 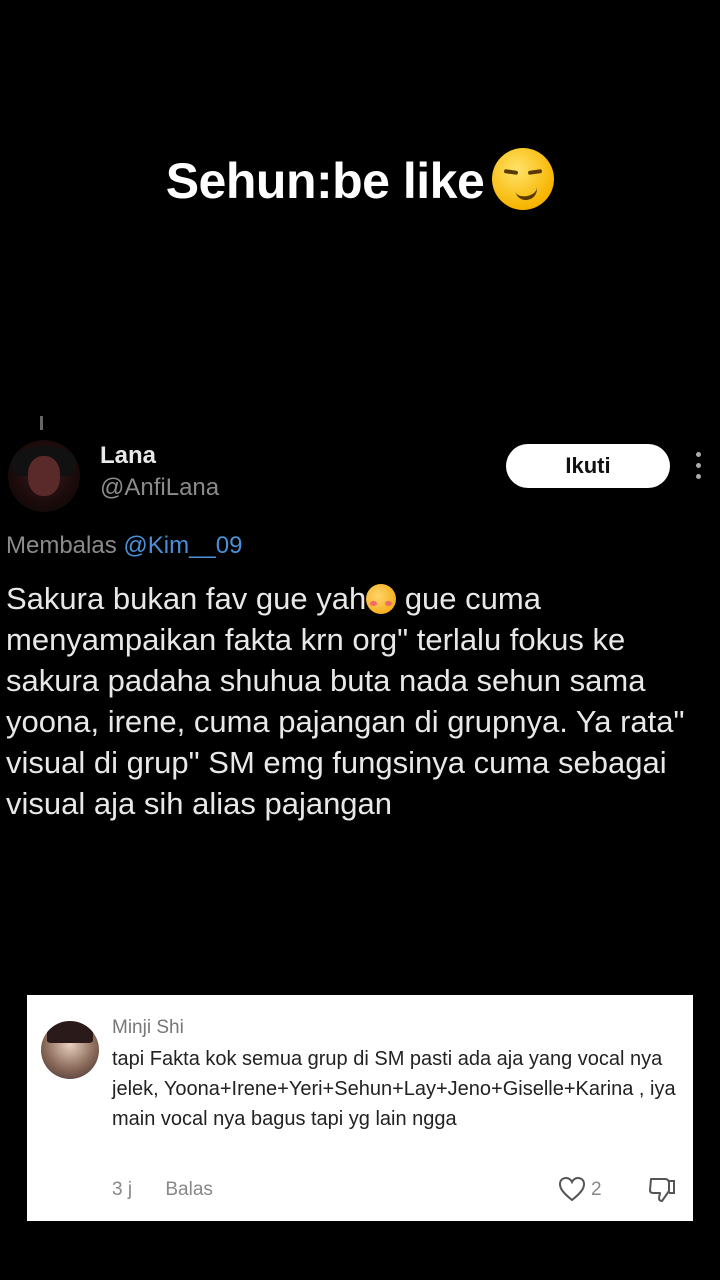 I want to click on smirking-face-icon, so click(x=523, y=179).